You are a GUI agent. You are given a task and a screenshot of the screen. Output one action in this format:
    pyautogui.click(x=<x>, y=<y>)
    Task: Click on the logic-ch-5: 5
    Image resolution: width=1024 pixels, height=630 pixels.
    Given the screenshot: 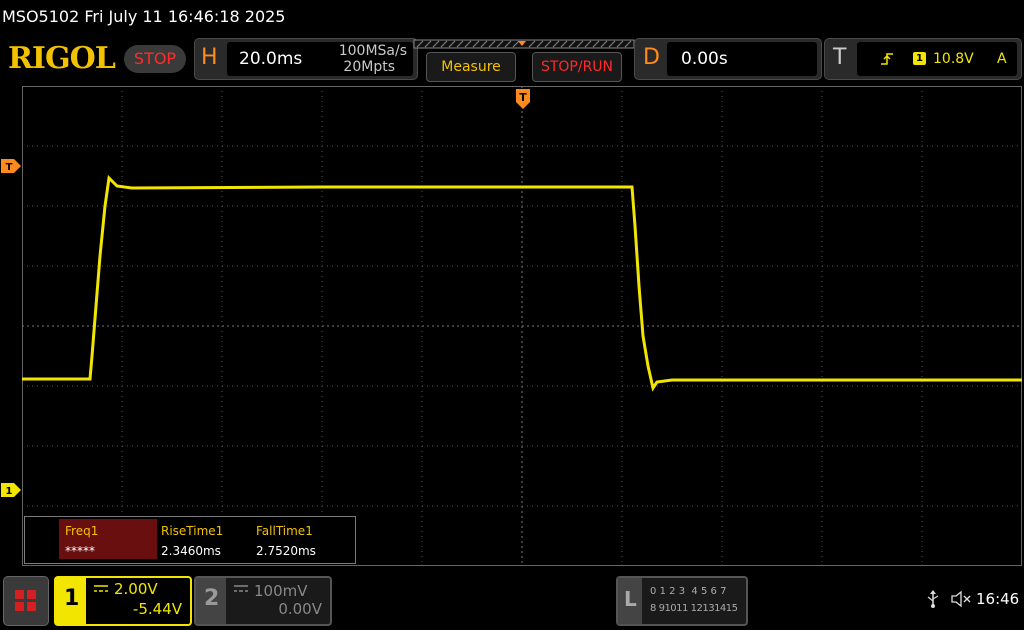 What is the action you would take?
    pyautogui.click(x=704, y=591)
    